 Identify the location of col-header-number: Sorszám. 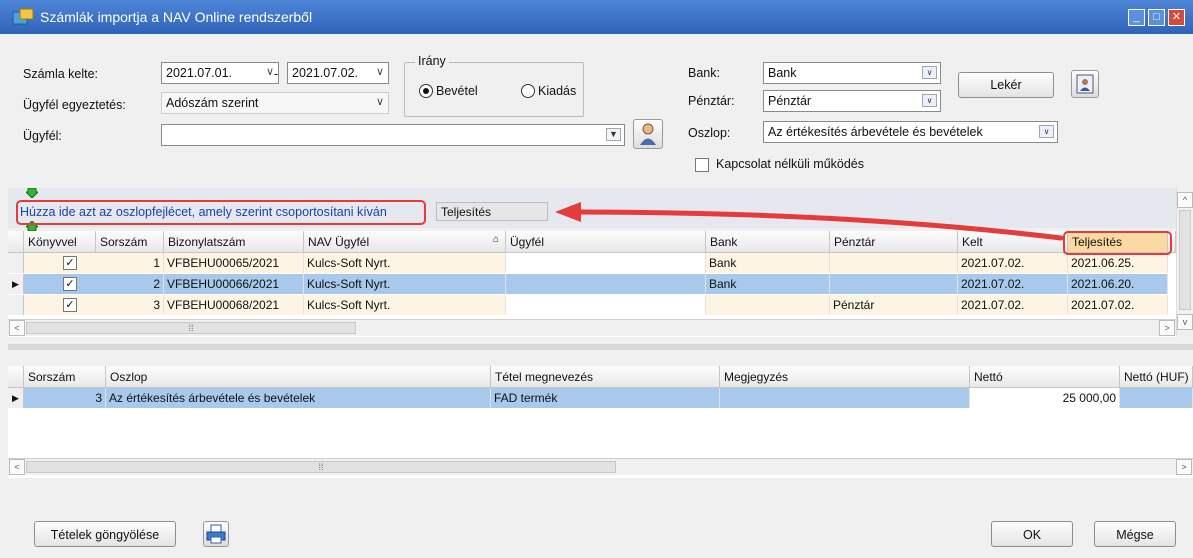
(130, 242).